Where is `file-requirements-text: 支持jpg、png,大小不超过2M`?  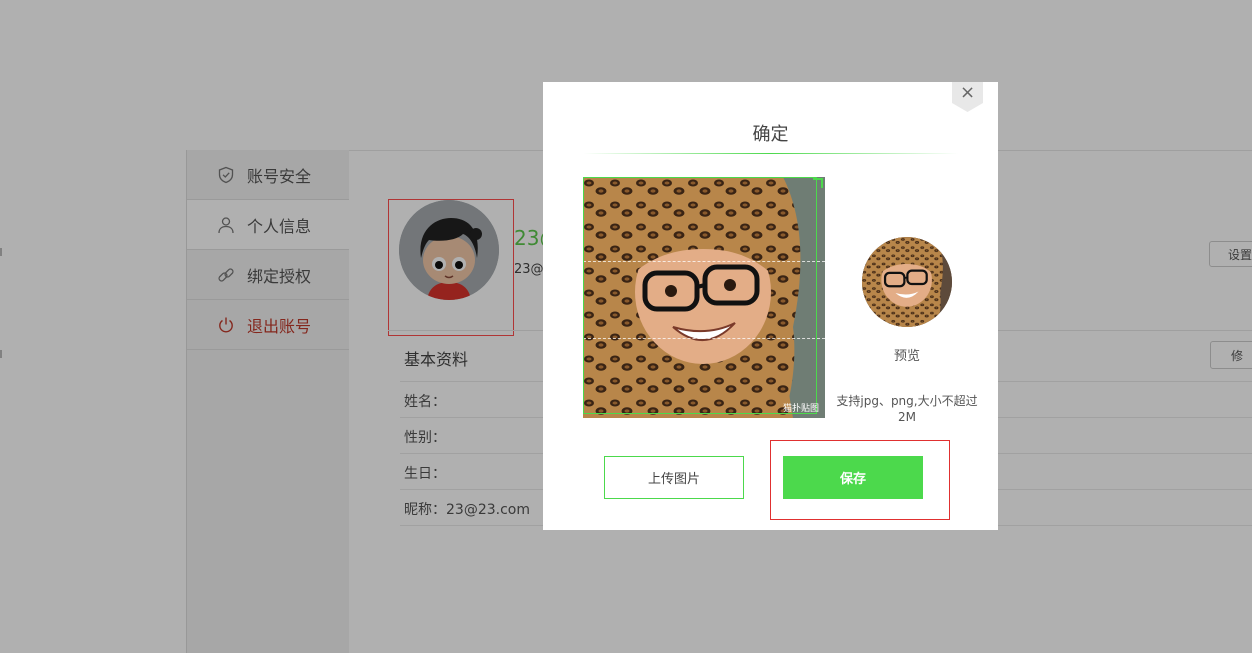
file-requirements-text: 支持jpg、png,大小不超过2M is located at coordinates (907, 409).